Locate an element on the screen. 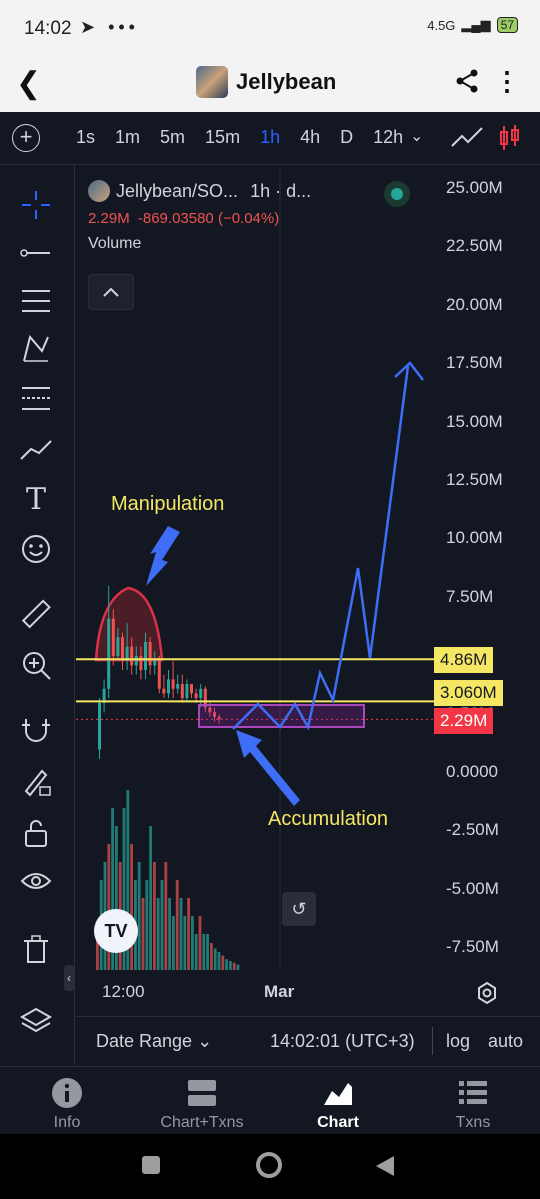  price-tag-last: 2.29M is located at coordinates (464, 721).